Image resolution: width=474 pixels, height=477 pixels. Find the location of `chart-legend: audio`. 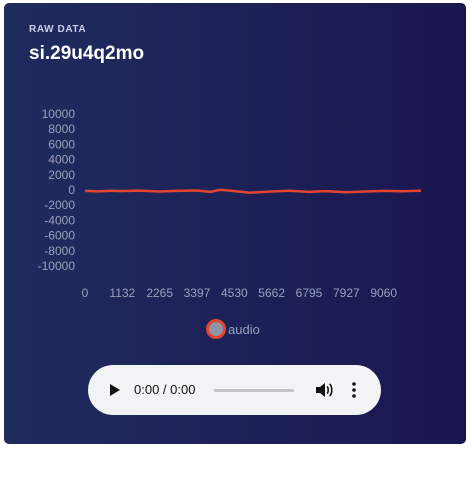

chart-legend: audio is located at coordinates (233, 329).